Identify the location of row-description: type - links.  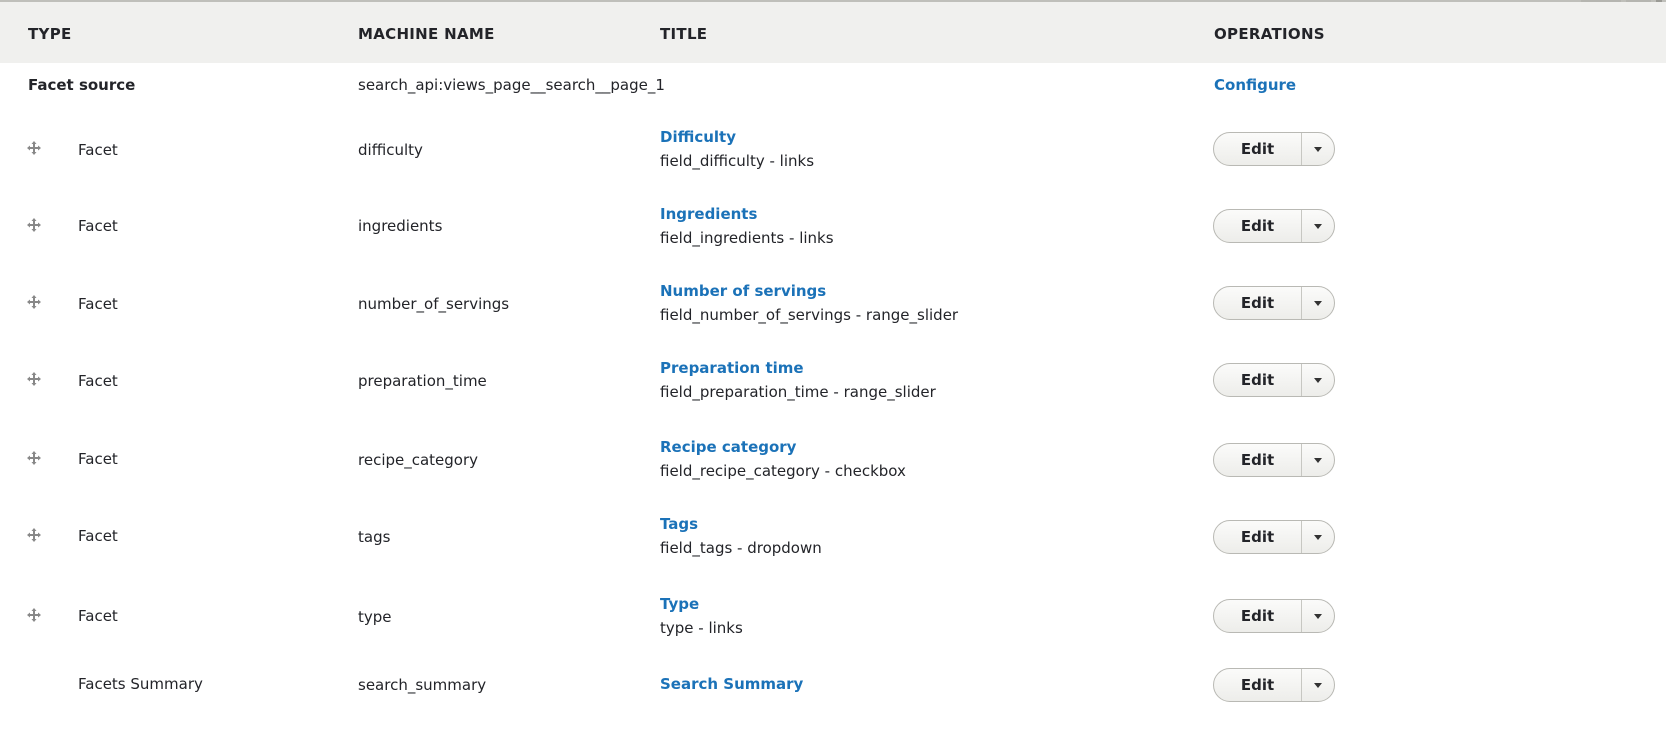
(701, 628).